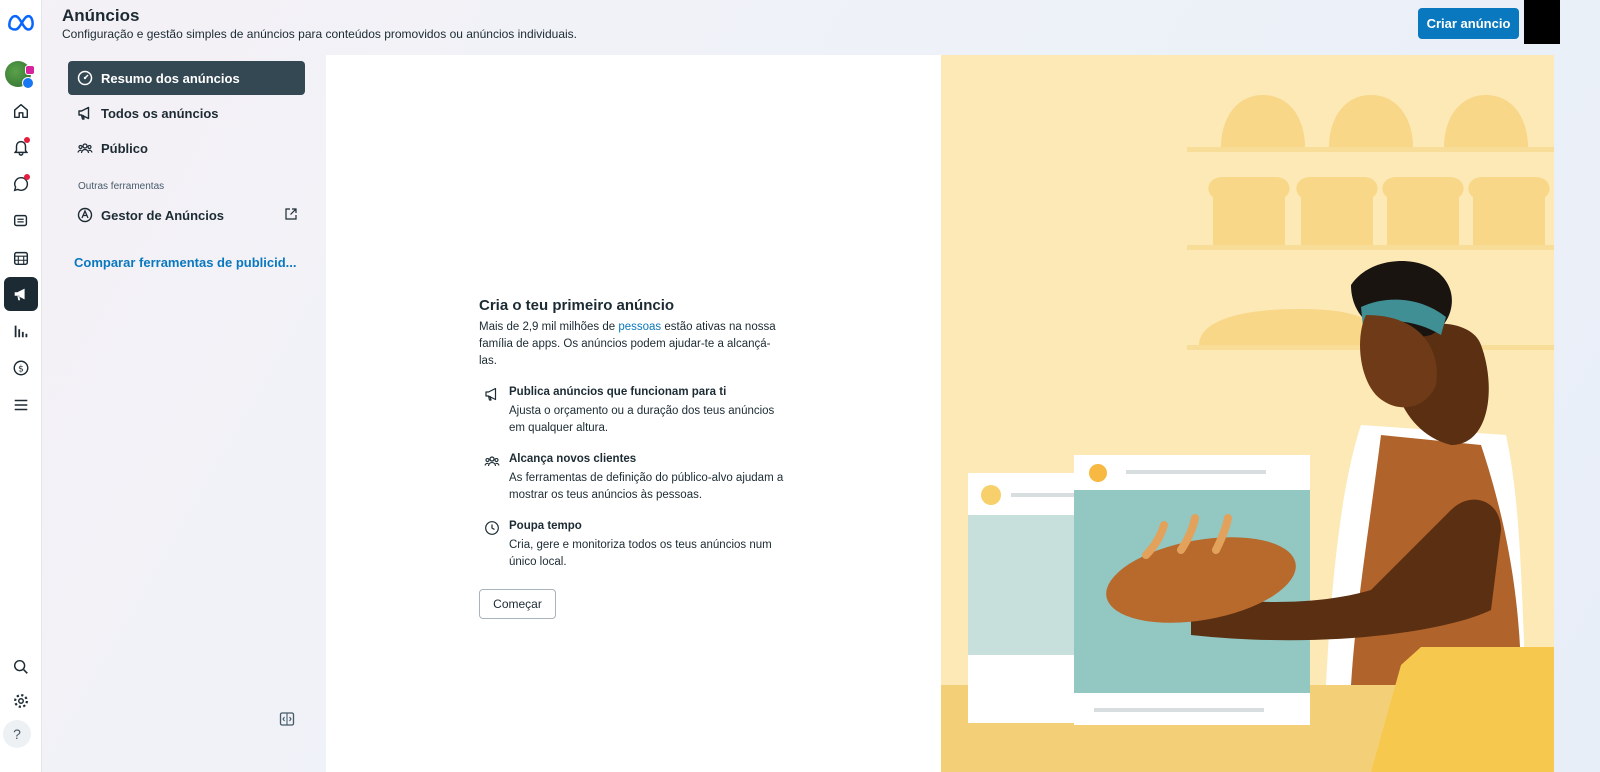 The image size is (1600, 772). What do you see at coordinates (618, 392) in the screenshot?
I see `feature-title: Publica anúncios que funcionam para ti` at bounding box center [618, 392].